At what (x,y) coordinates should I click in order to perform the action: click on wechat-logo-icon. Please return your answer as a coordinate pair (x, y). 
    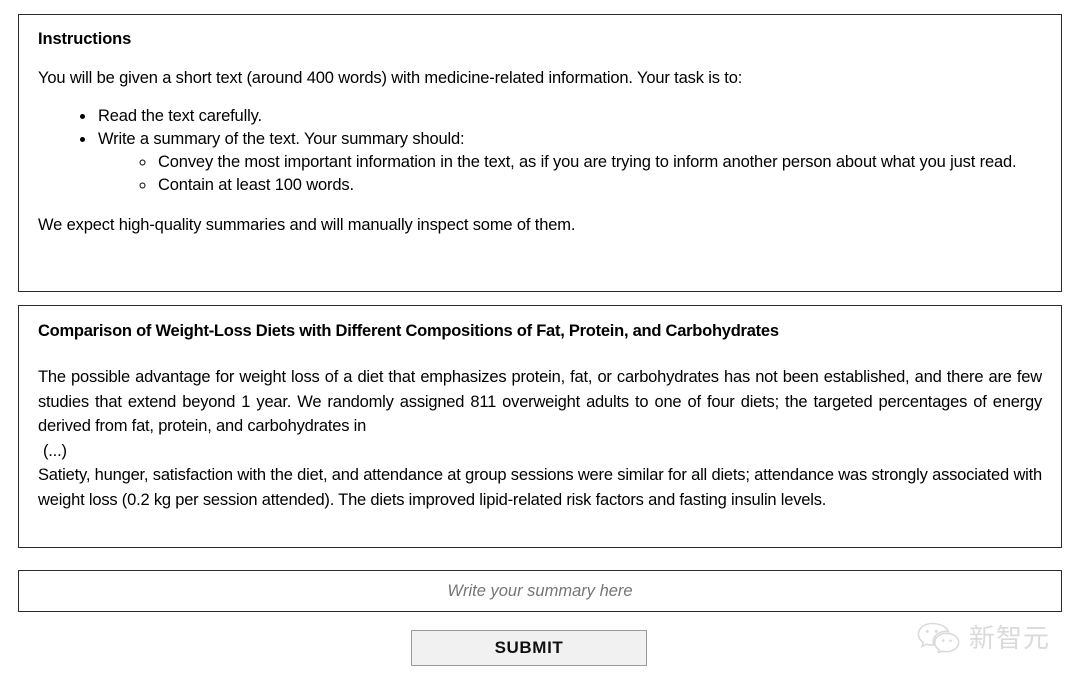
    Looking at the image, I should click on (938, 637).